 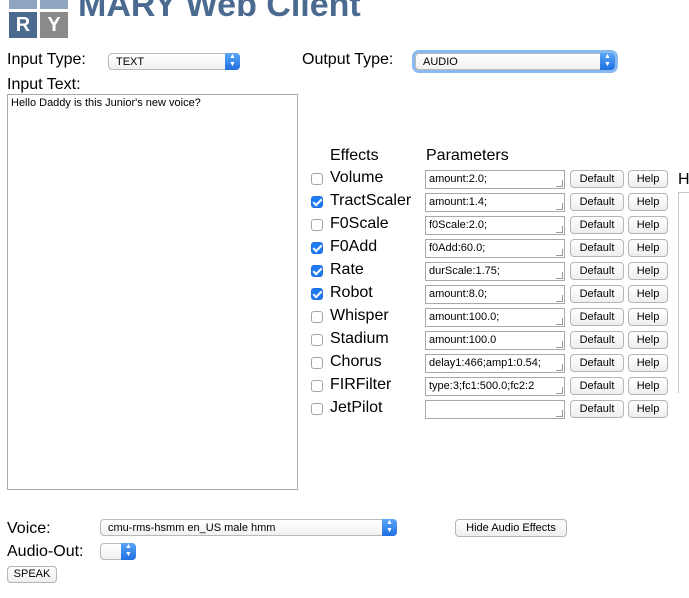 I want to click on output-type-label: Output Type:, so click(x=348, y=59).